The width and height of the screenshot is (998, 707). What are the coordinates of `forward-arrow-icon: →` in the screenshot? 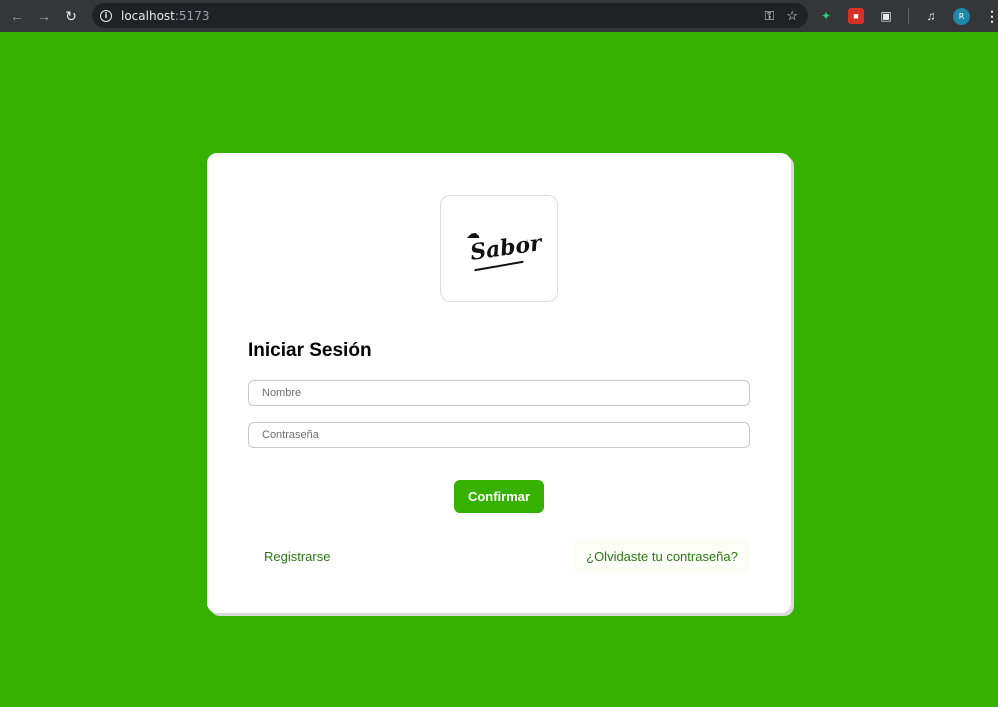 It's located at (44, 16).